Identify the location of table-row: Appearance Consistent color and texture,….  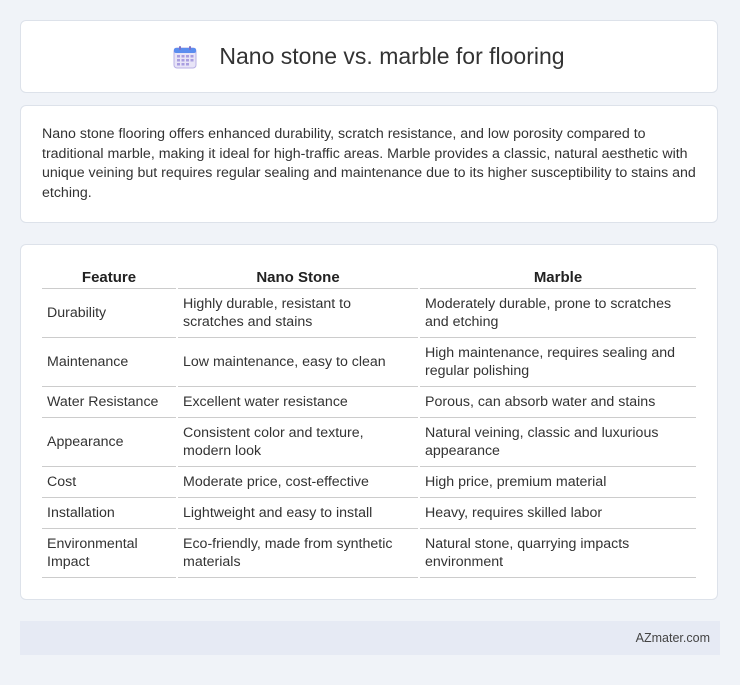
(369, 442).